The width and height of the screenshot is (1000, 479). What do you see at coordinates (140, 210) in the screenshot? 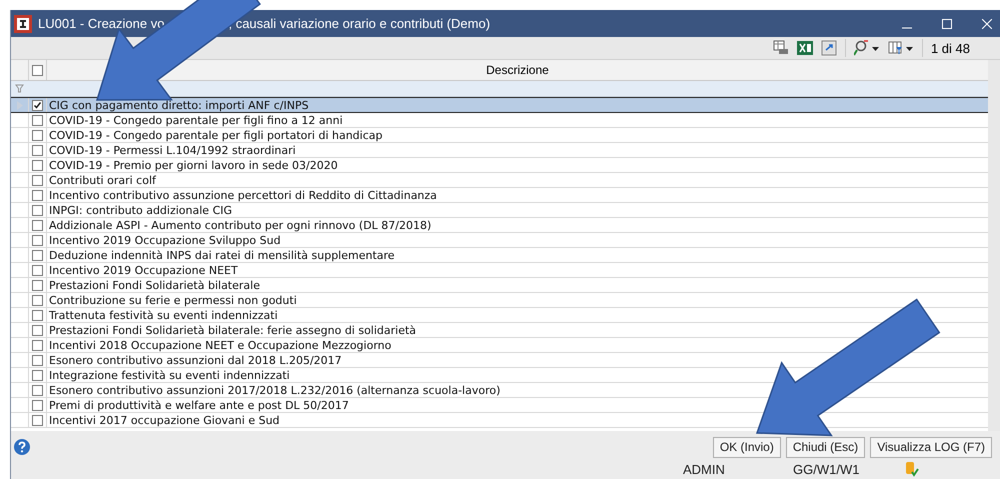
I see `table-cell-text: INPGI: contributo addizionale CIG` at bounding box center [140, 210].